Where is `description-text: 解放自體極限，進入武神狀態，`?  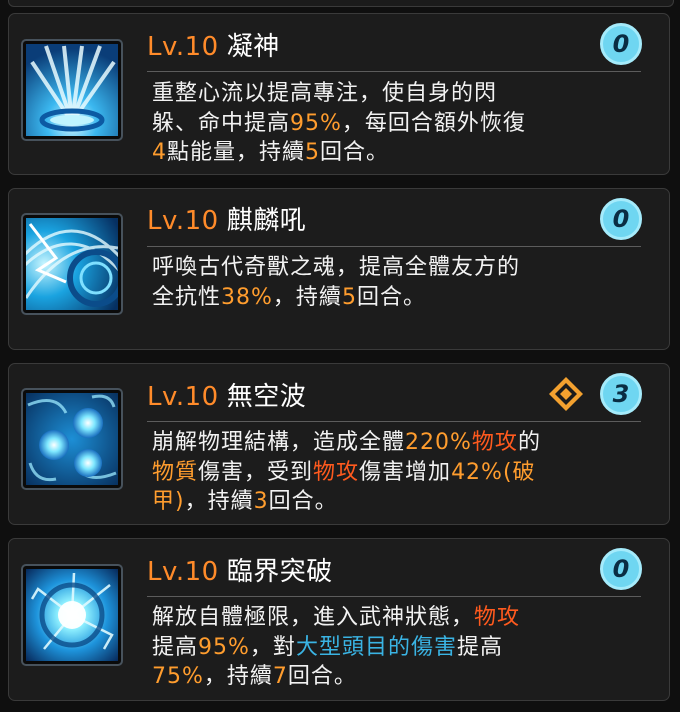
description-text: 解放自體極限，進入武神狀態， is located at coordinates (313, 617).